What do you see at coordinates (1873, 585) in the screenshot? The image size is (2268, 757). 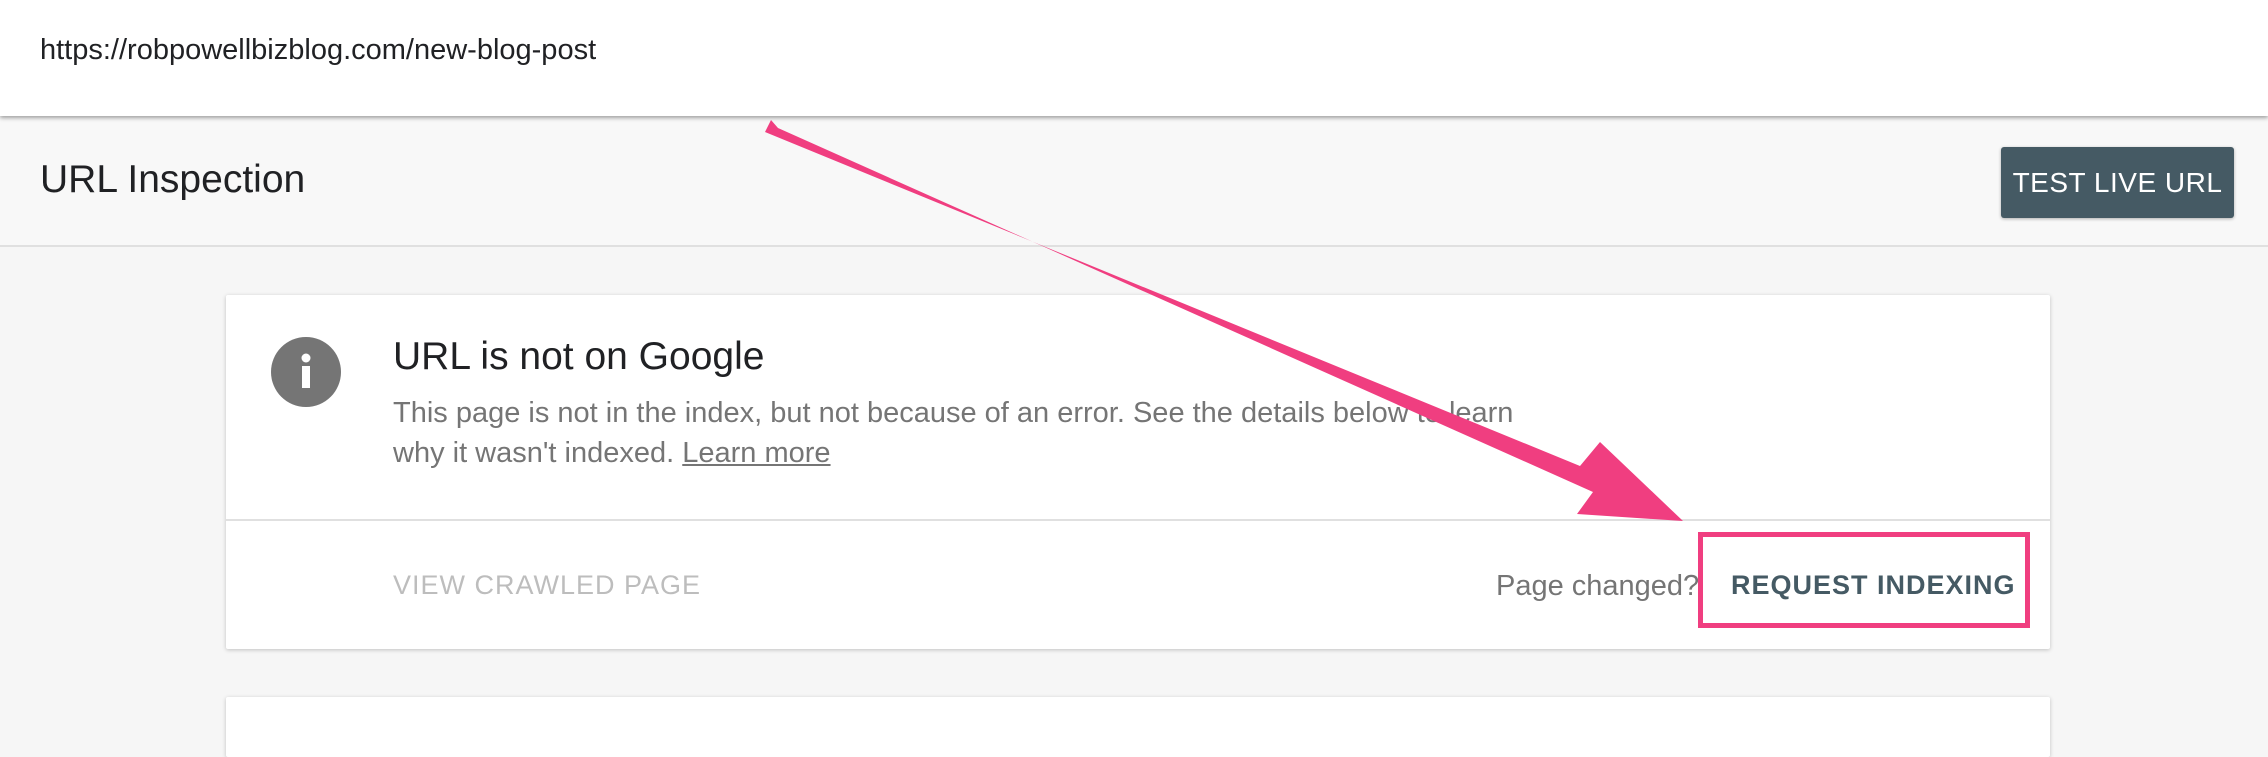 I see `request-indexing-button: REQUEST INDEXING` at bounding box center [1873, 585].